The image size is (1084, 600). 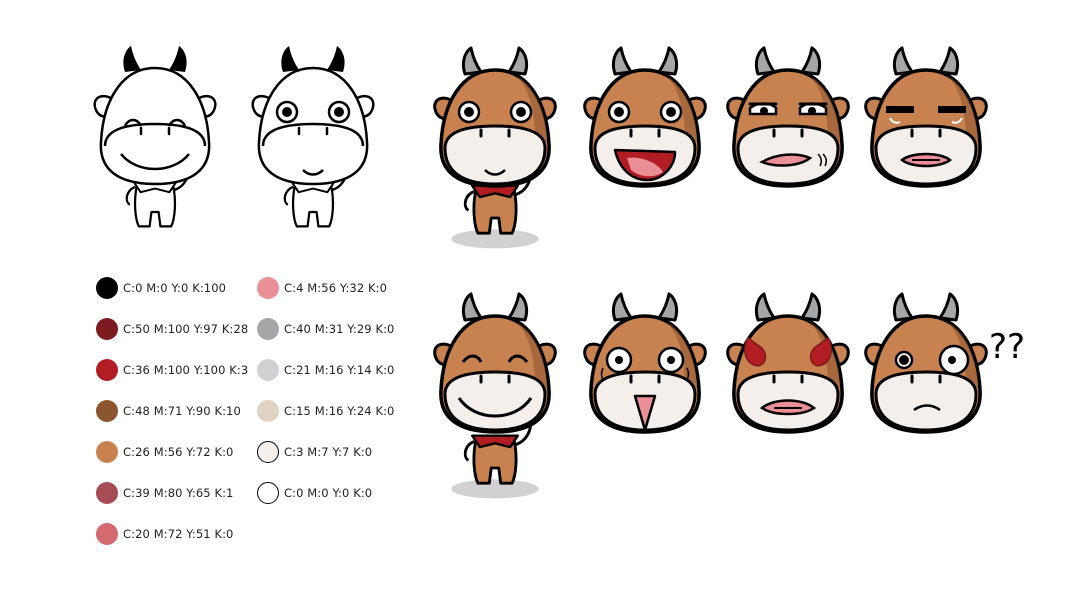 I want to click on full-body-laugh-figure, so click(x=495, y=396).